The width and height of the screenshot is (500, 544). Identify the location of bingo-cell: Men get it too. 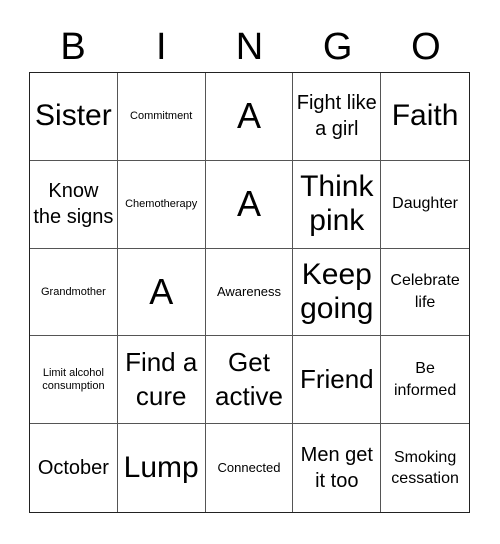
(337, 468).